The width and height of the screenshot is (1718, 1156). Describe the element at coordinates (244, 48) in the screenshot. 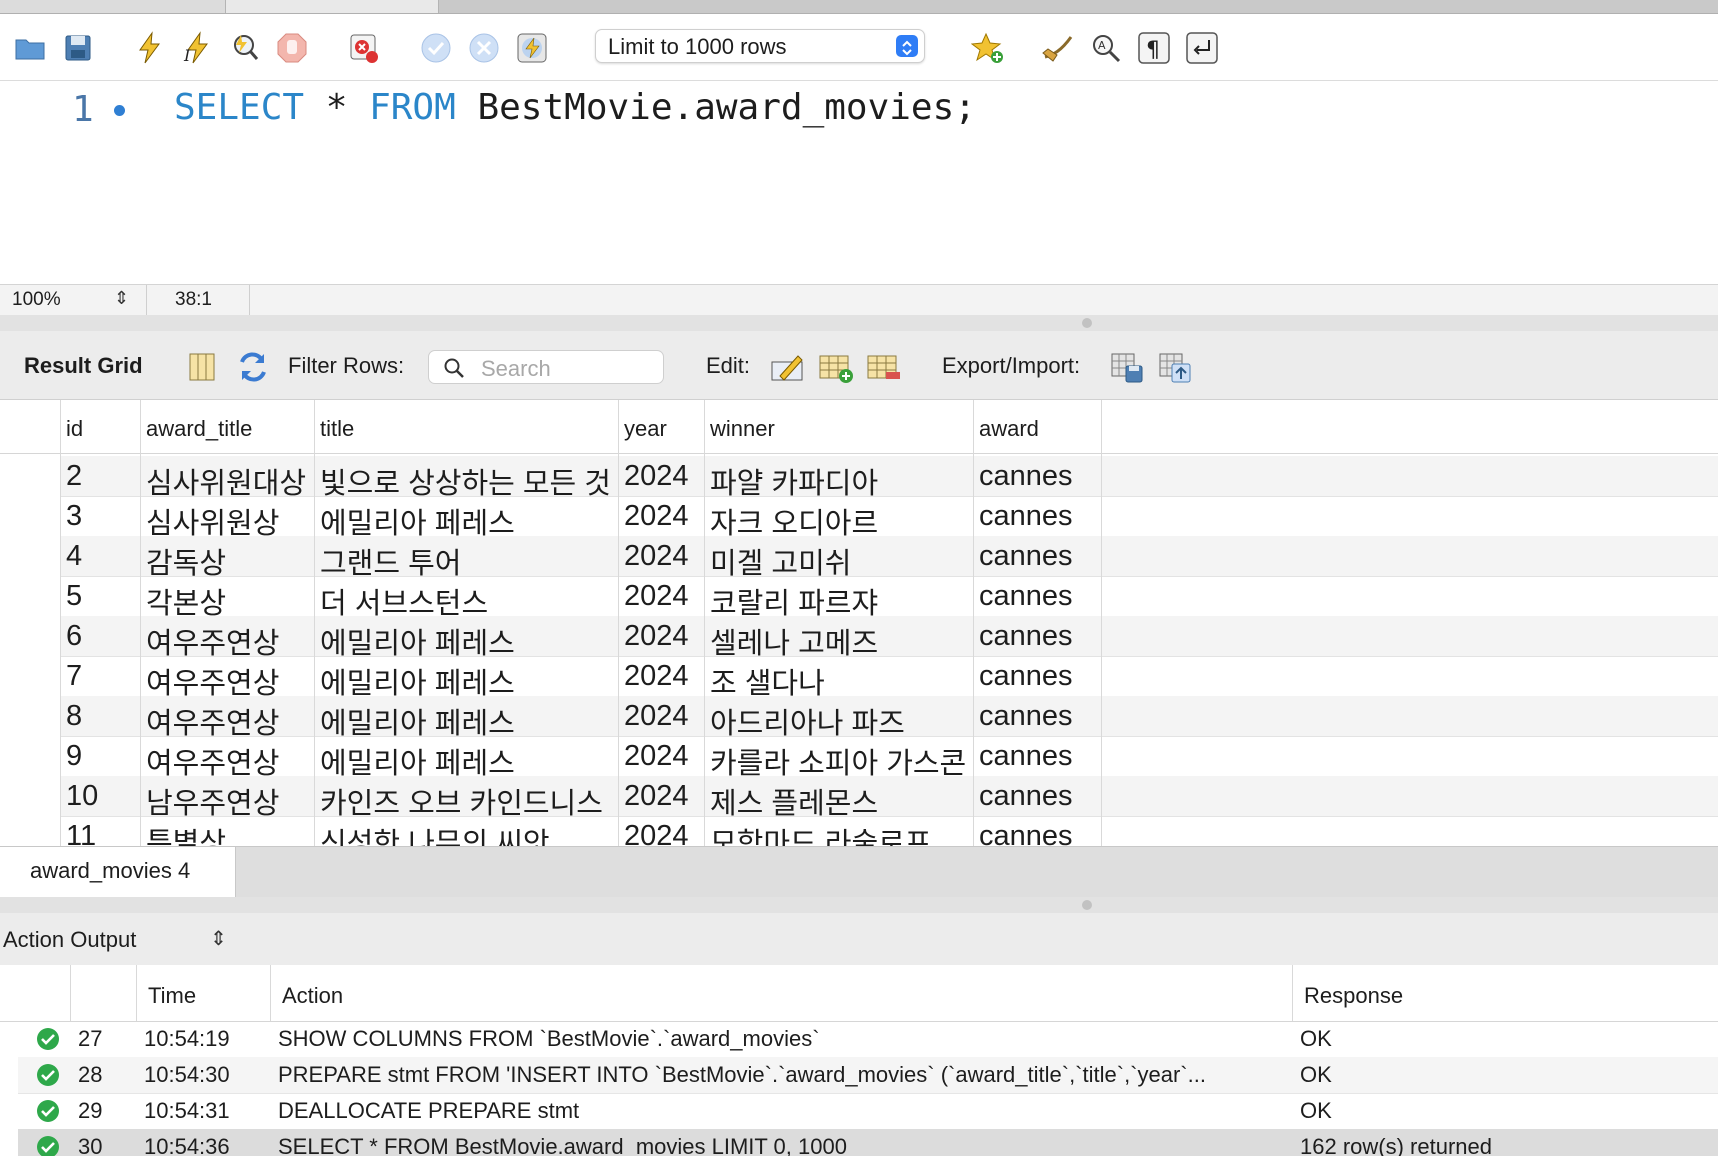

I see `explain-icon` at that location.